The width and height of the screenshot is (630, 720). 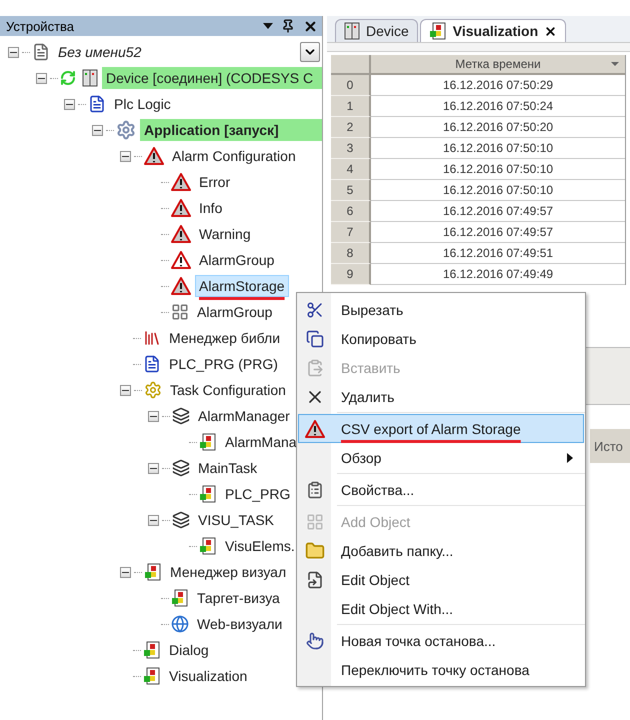 I want to click on row-number: 5, so click(x=351, y=190).